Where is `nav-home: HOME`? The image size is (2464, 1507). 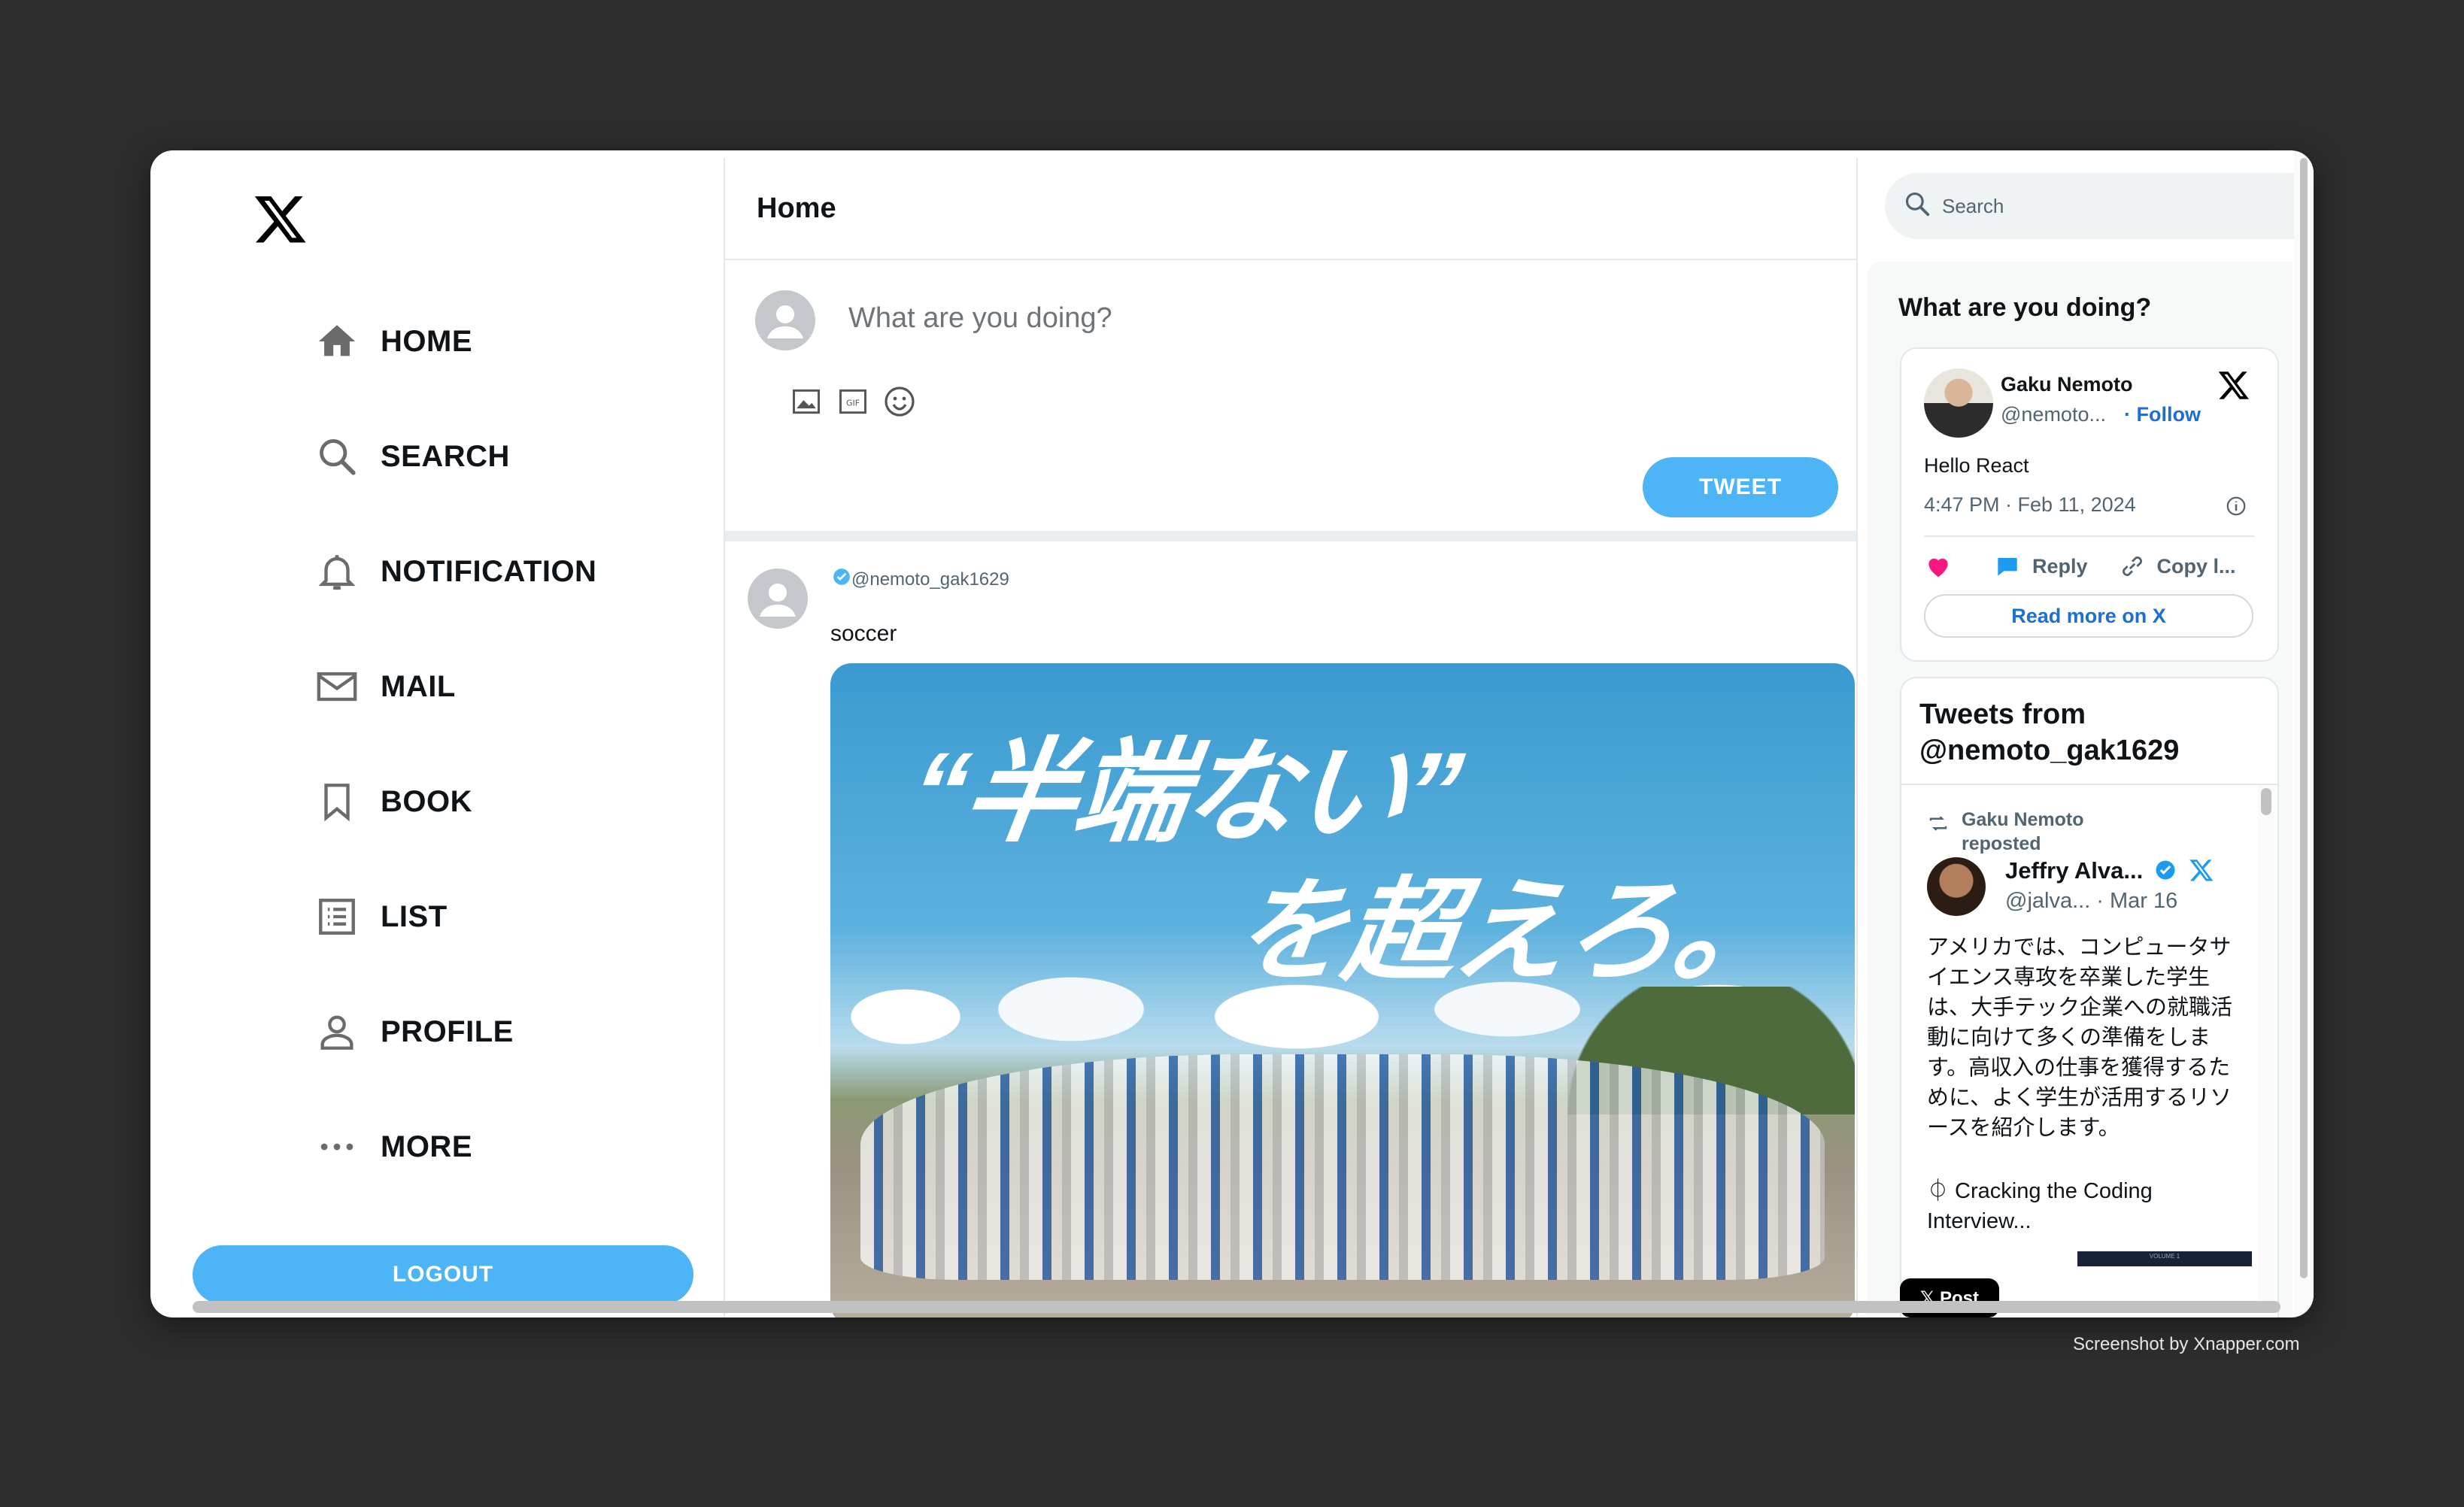
nav-home: HOME is located at coordinates (455, 341).